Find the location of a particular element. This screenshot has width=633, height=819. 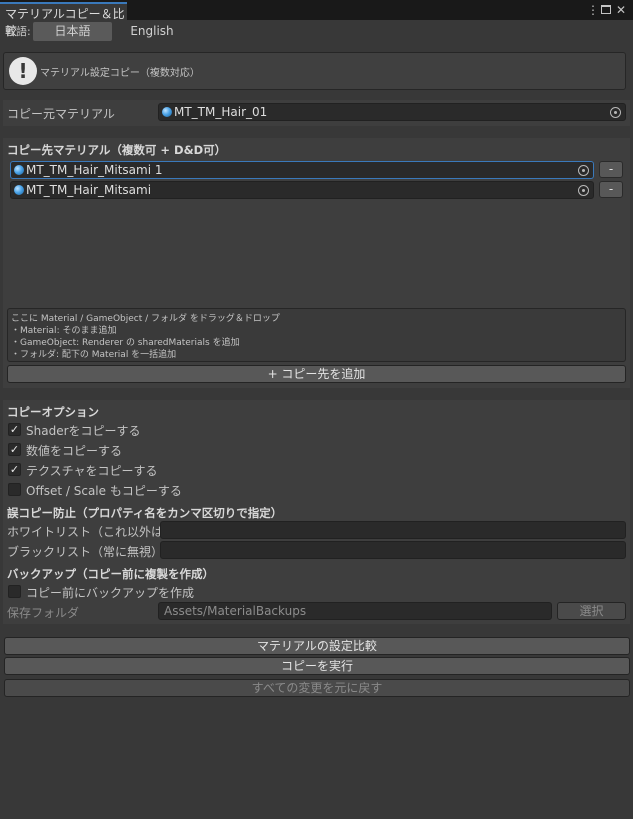

whitelist-input is located at coordinates (393, 530).